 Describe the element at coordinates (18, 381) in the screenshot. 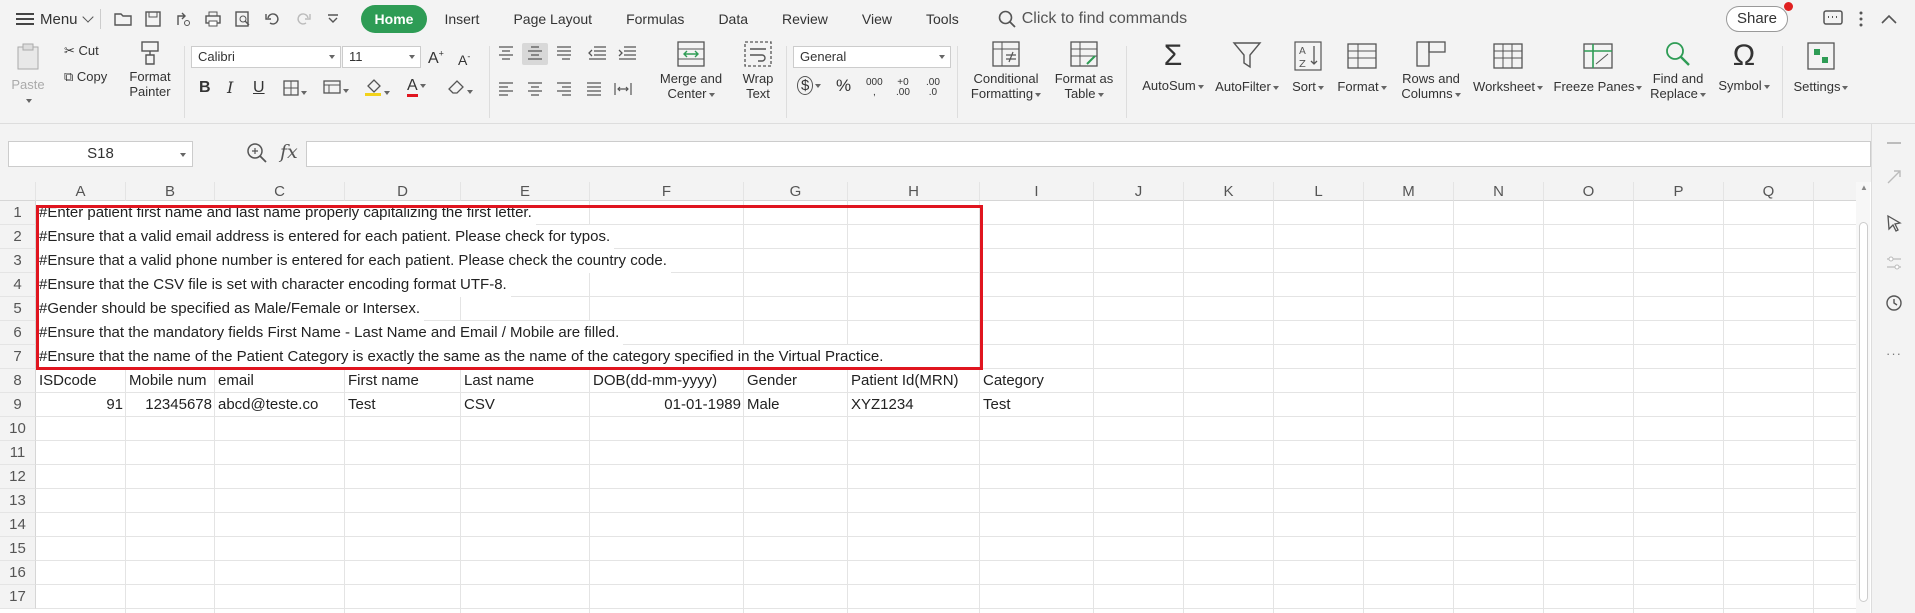

I see `row-header-8: 8` at that location.